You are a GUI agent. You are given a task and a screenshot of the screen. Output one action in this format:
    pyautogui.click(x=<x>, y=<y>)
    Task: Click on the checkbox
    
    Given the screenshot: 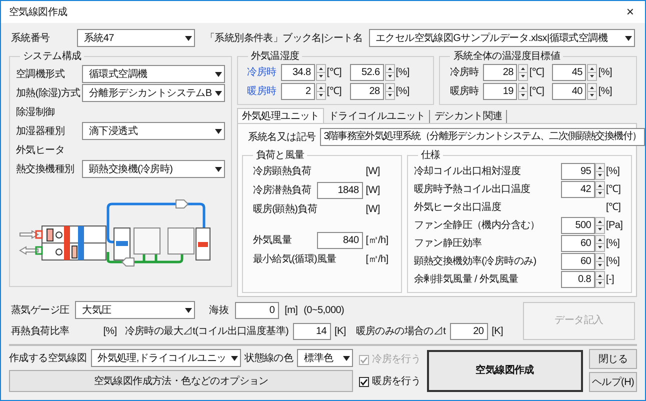 What is the action you would take?
    pyautogui.click(x=364, y=381)
    